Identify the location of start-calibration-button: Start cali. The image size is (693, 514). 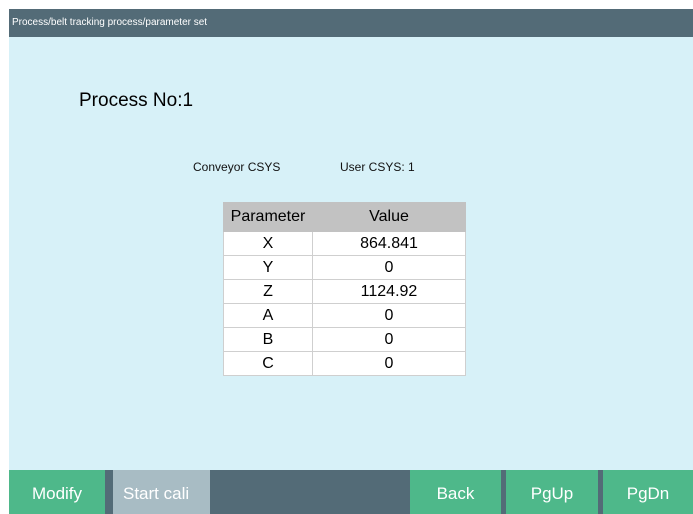
(161, 492).